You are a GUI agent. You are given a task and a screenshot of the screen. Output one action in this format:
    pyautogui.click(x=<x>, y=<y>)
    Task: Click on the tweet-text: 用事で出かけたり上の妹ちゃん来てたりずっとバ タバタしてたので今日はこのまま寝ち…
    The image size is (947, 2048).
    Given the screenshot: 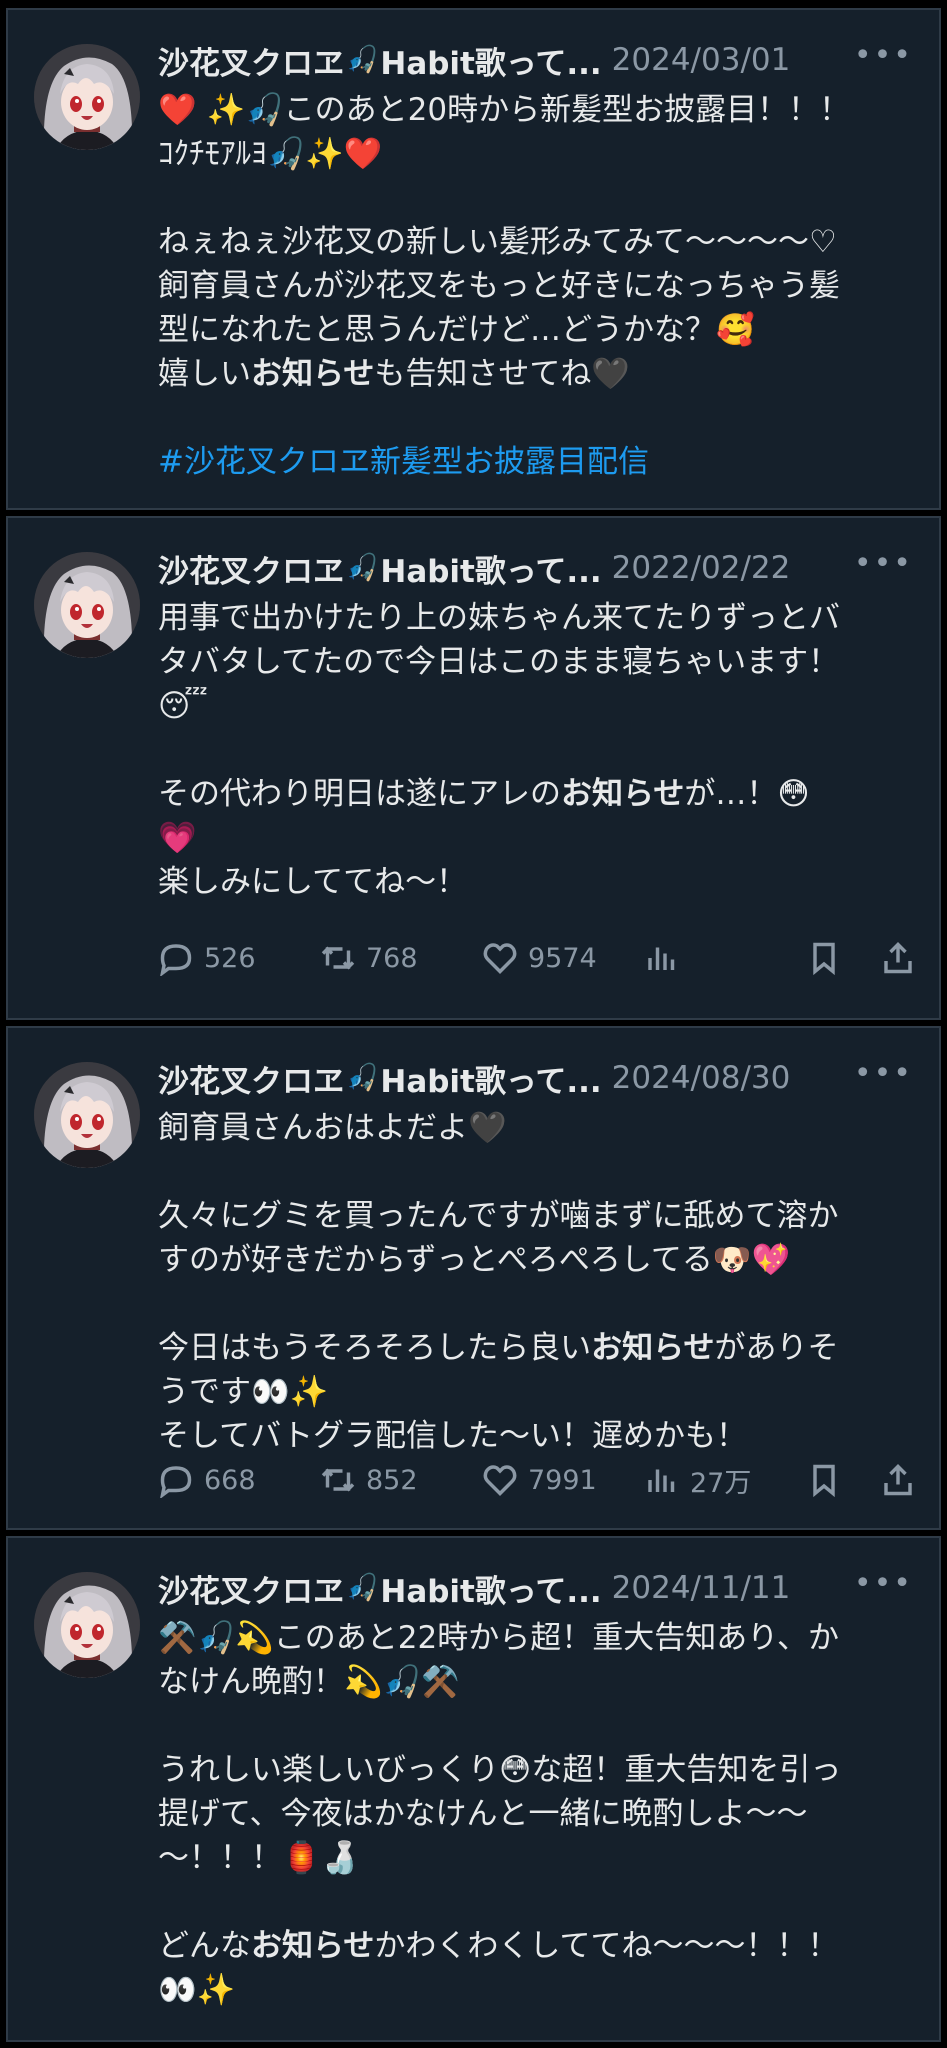 What is the action you would take?
    pyautogui.click(x=499, y=750)
    